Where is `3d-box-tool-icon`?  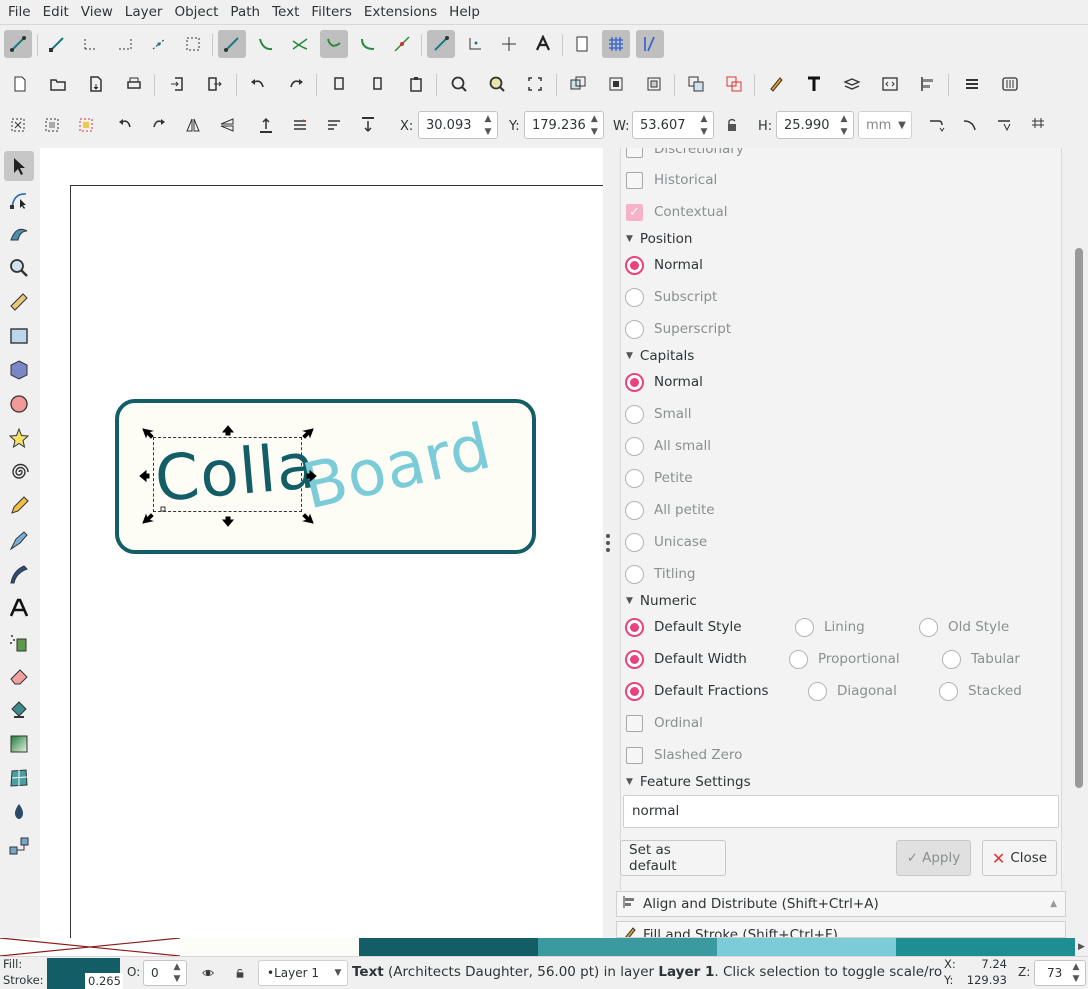
3d-box-tool-icon is located at coordinates (19, 370).